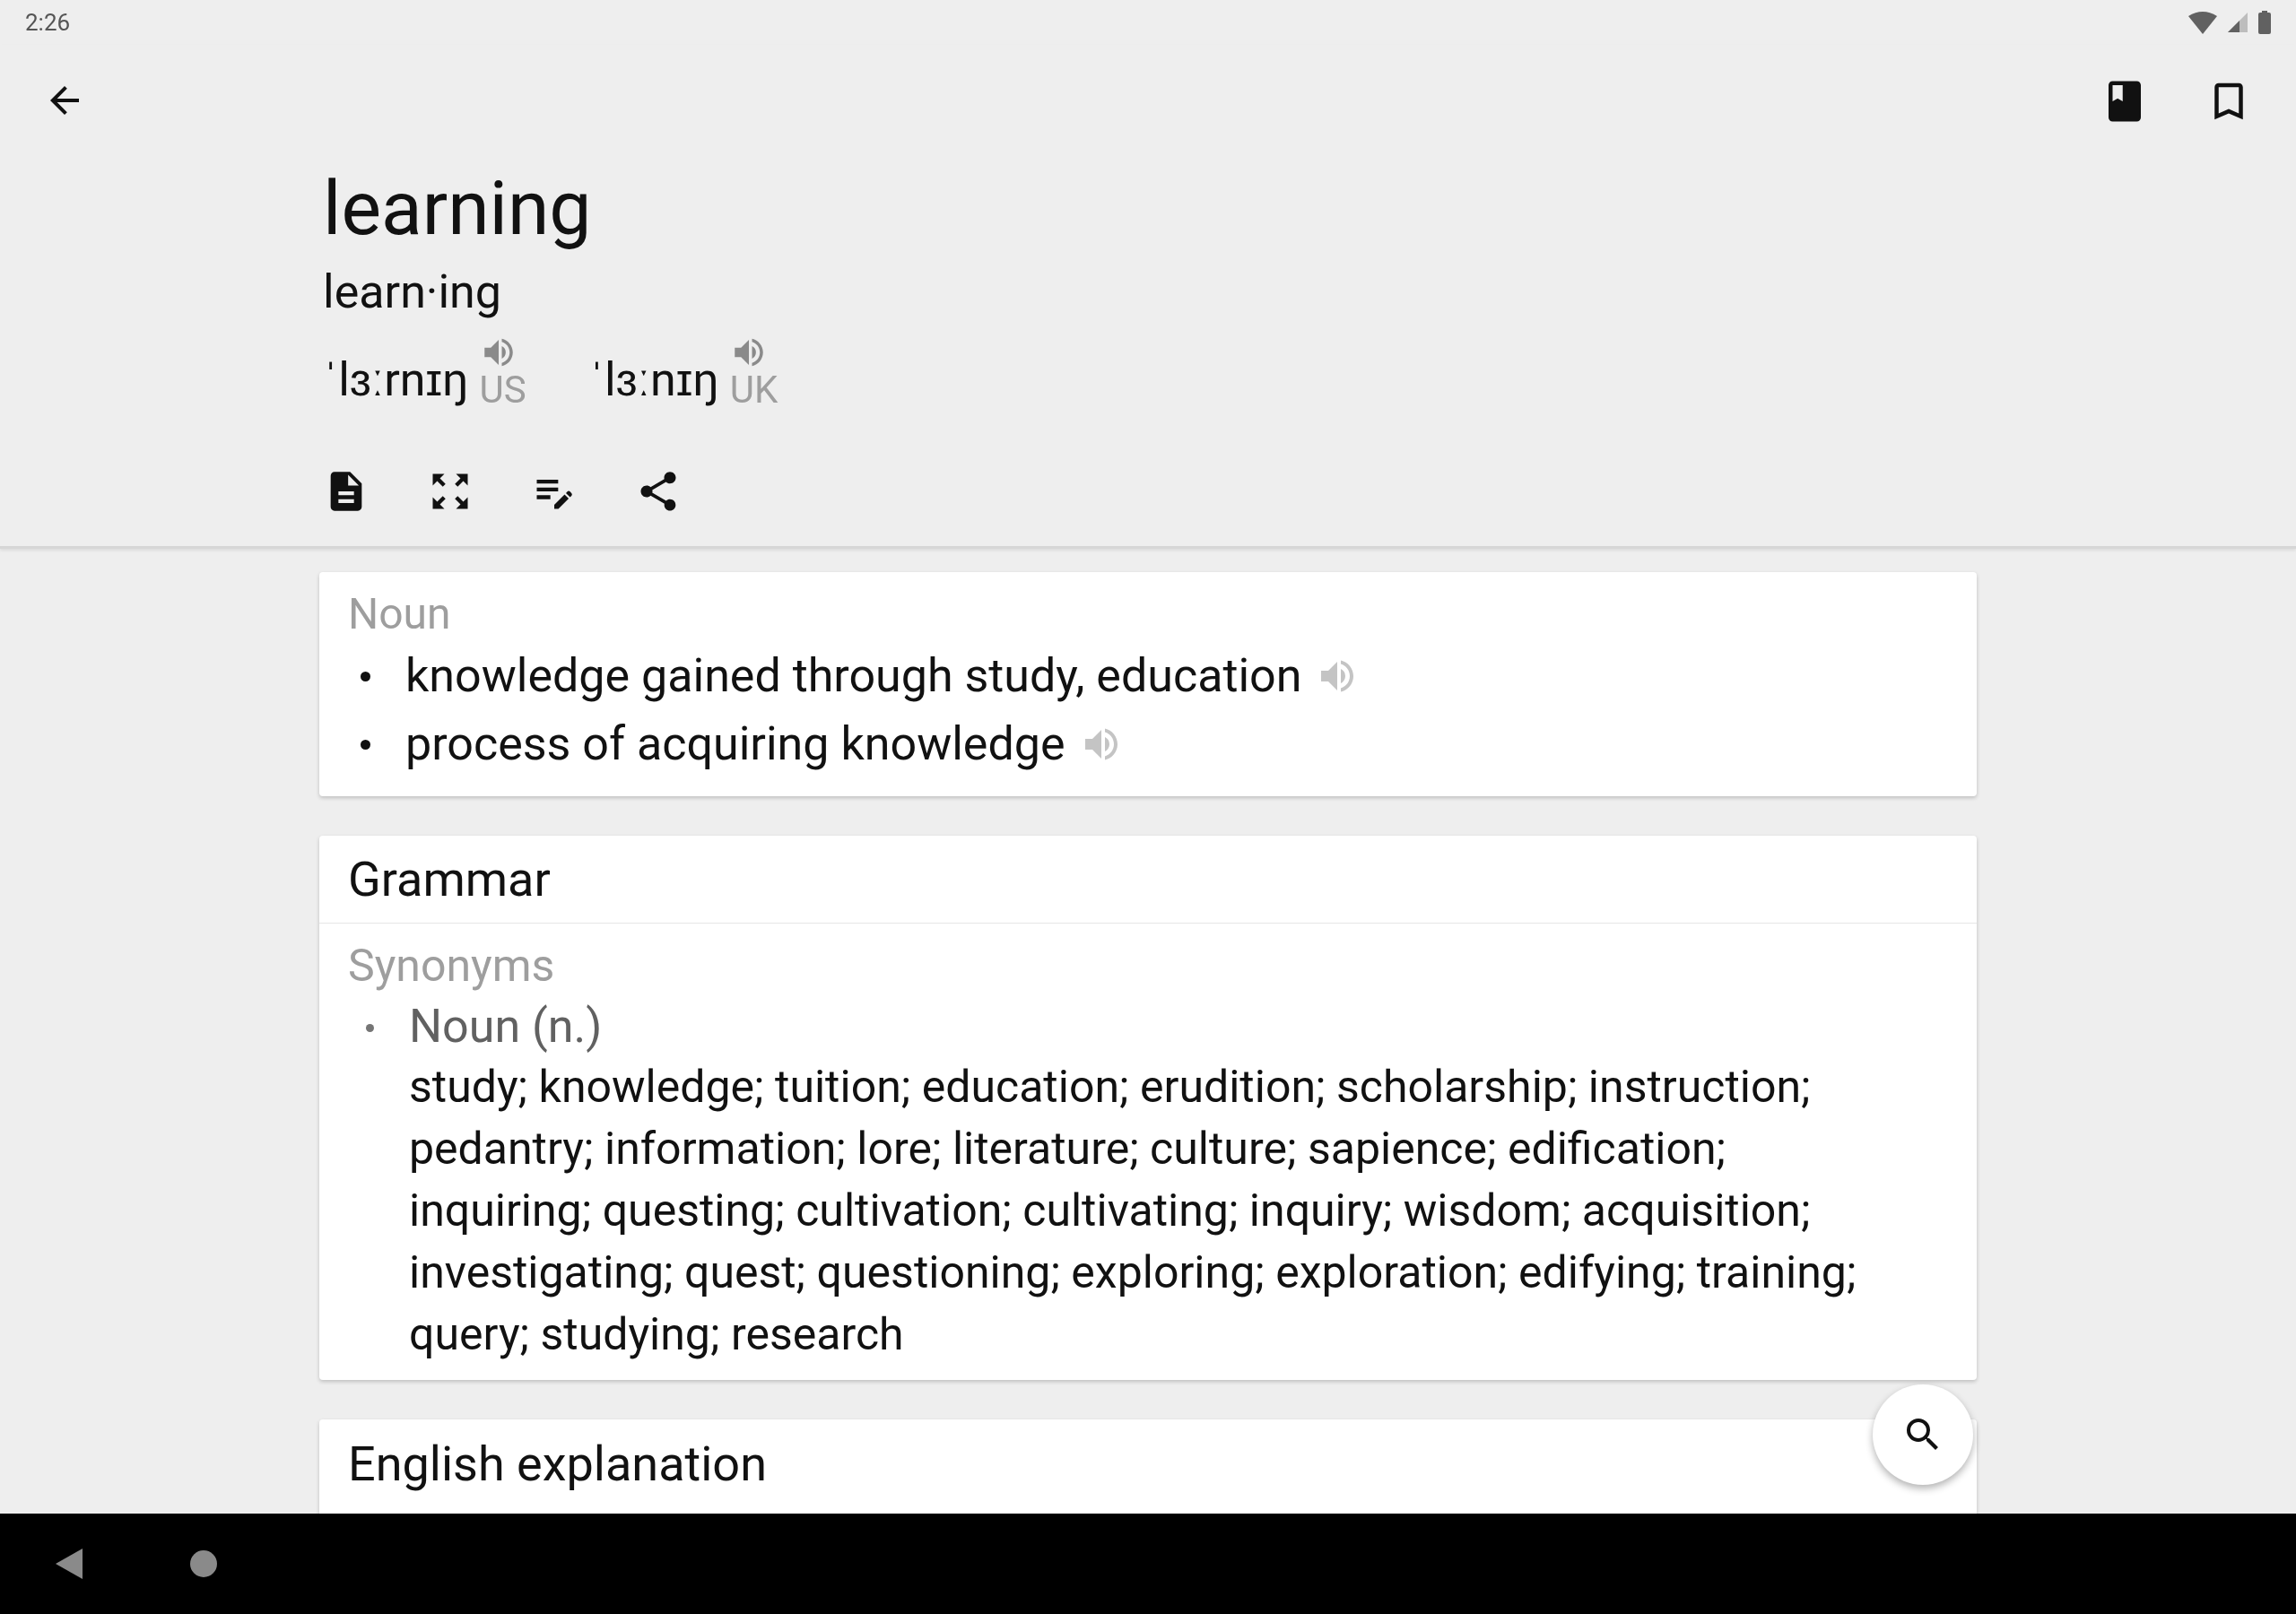 The height and width of the screenshot is (1614, 2296). What do you see at coordinates (412, 292) in the screenshot?
I see `syllables: learn·ing` at bounding box center [412, 292].